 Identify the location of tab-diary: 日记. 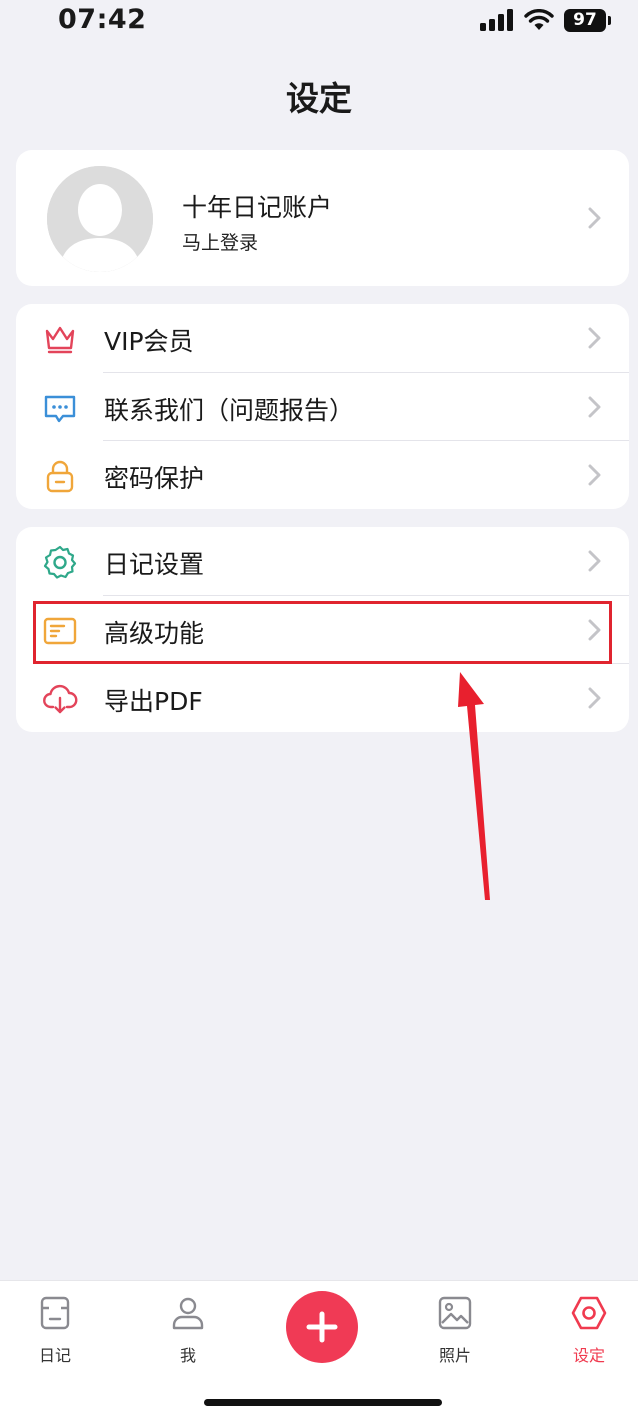
(55, 1326).